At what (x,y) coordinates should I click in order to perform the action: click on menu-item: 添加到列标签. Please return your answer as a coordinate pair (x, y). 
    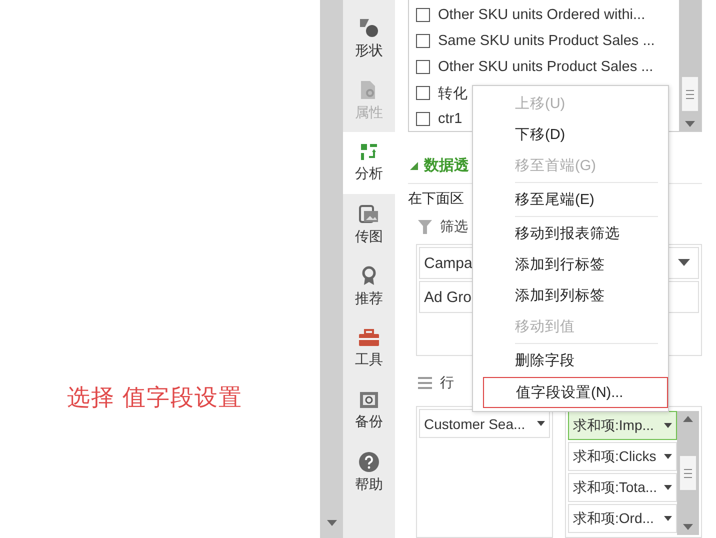
    Looking at the image, I should click on (570, 295).